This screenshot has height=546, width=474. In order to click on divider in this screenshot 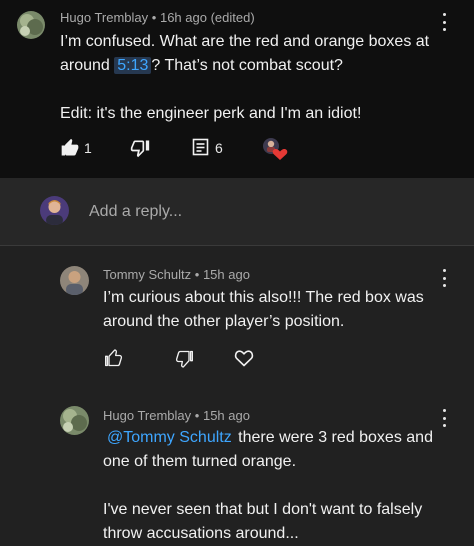, I will do `click(237, 245)`.